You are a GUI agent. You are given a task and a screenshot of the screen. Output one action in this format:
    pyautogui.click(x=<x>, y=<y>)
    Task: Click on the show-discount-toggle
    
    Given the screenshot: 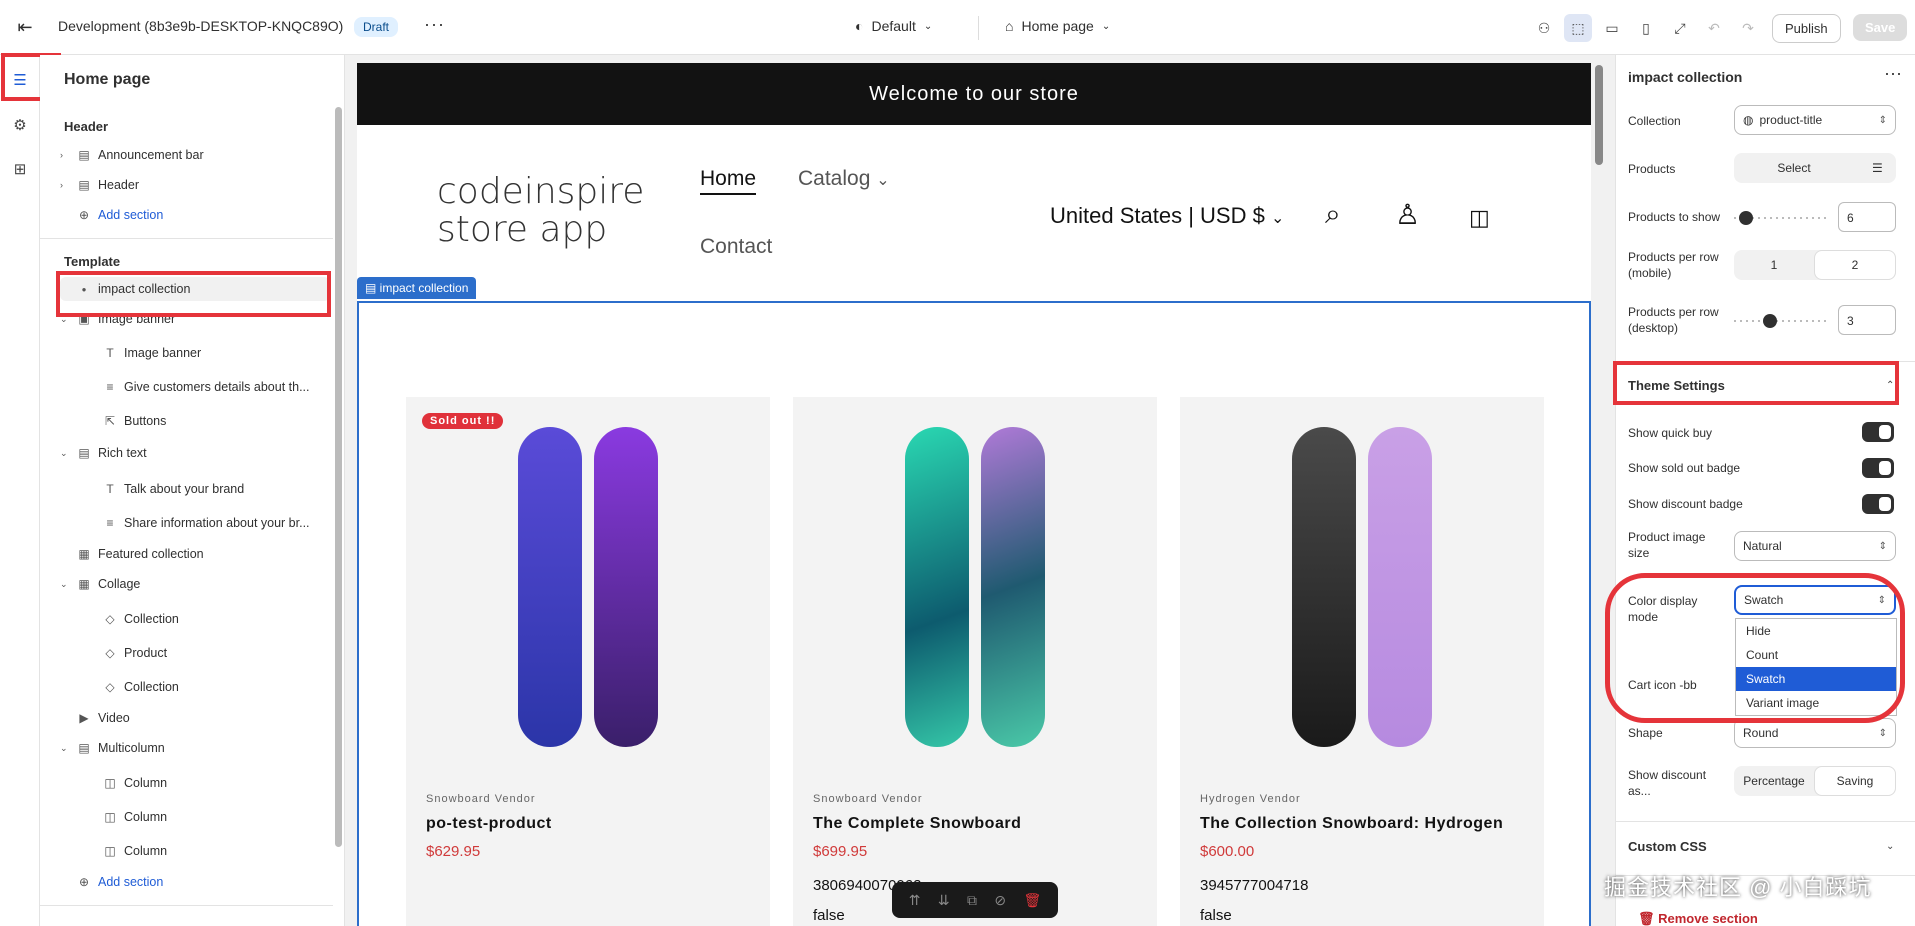 What is the action you would take?
    pyautogui.click(x=1878, y=504)
    